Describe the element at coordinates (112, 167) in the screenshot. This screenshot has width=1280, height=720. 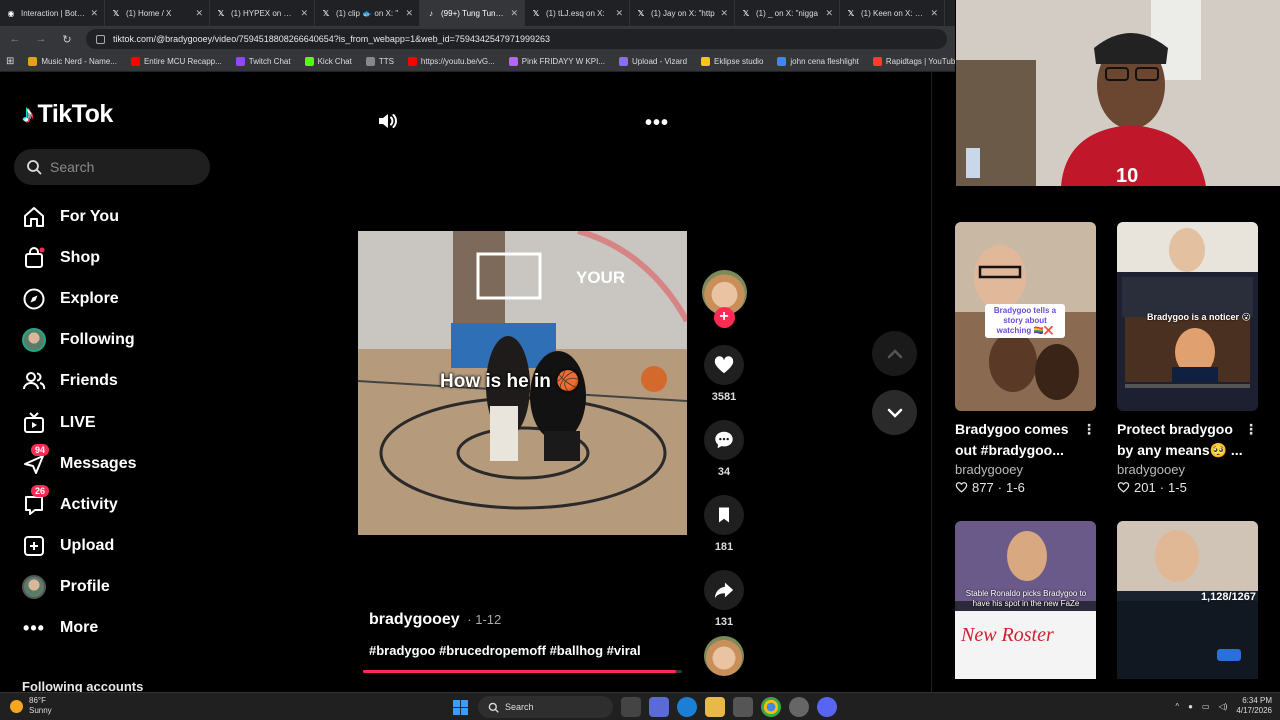
I see `search-input: Search` at that location.